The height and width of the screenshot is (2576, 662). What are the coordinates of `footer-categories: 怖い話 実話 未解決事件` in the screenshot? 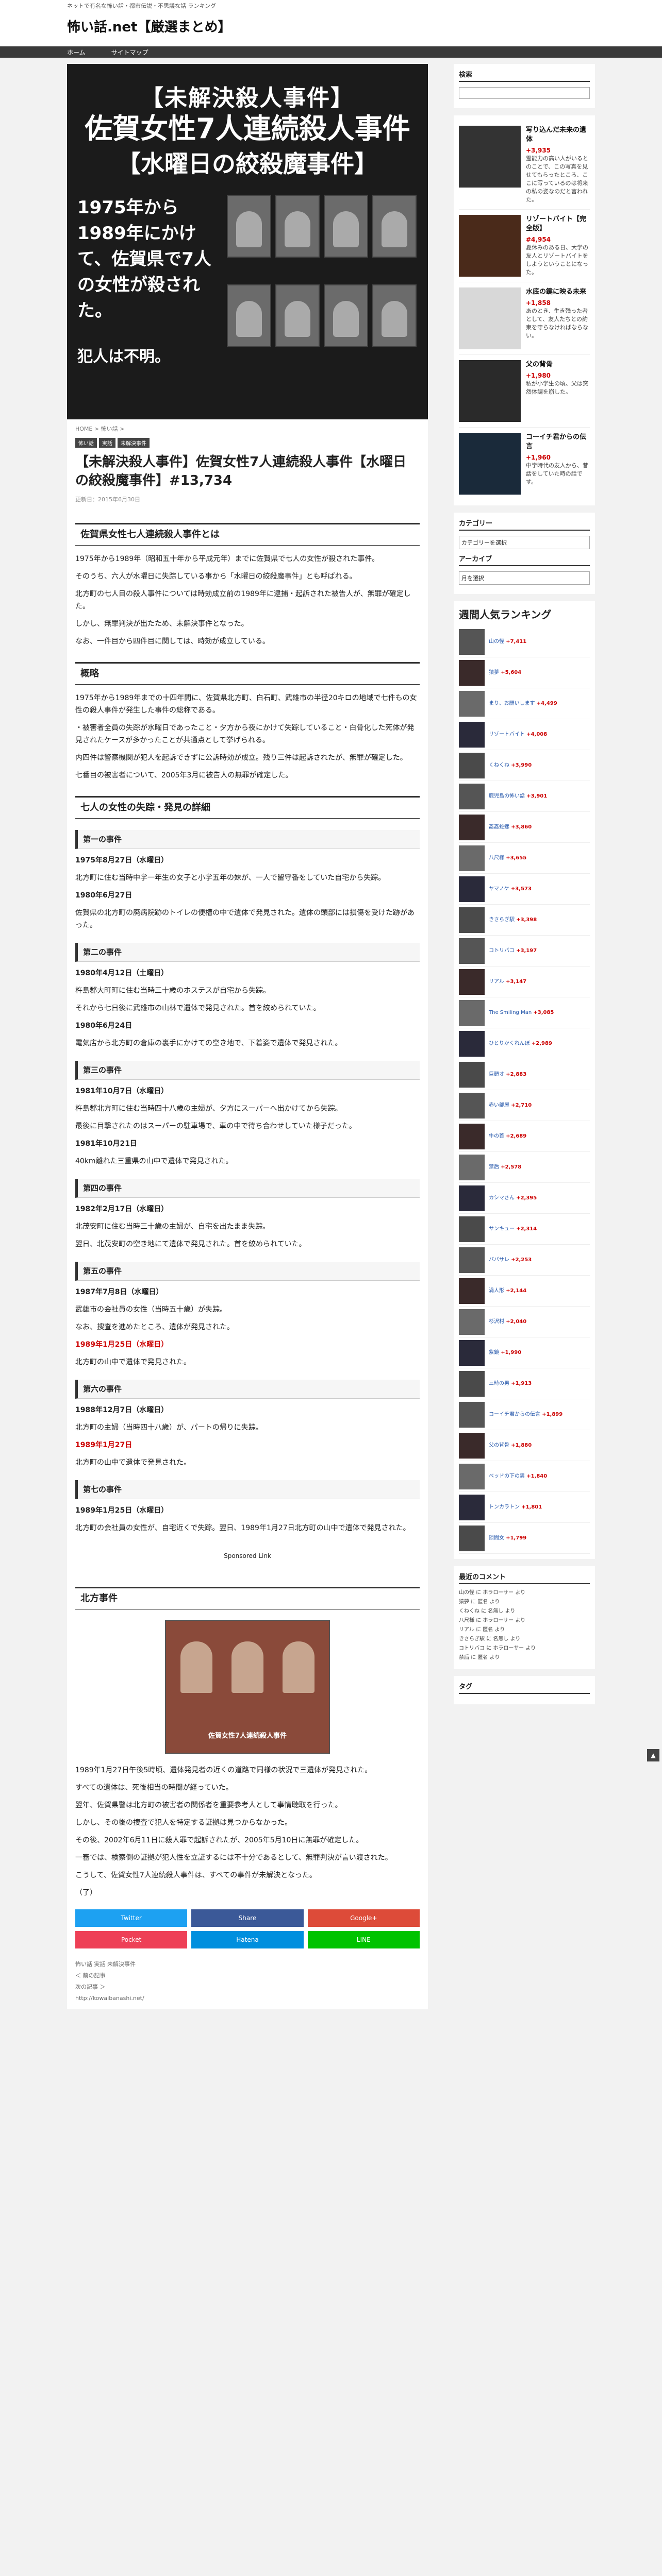 It's located at (248, 1964).